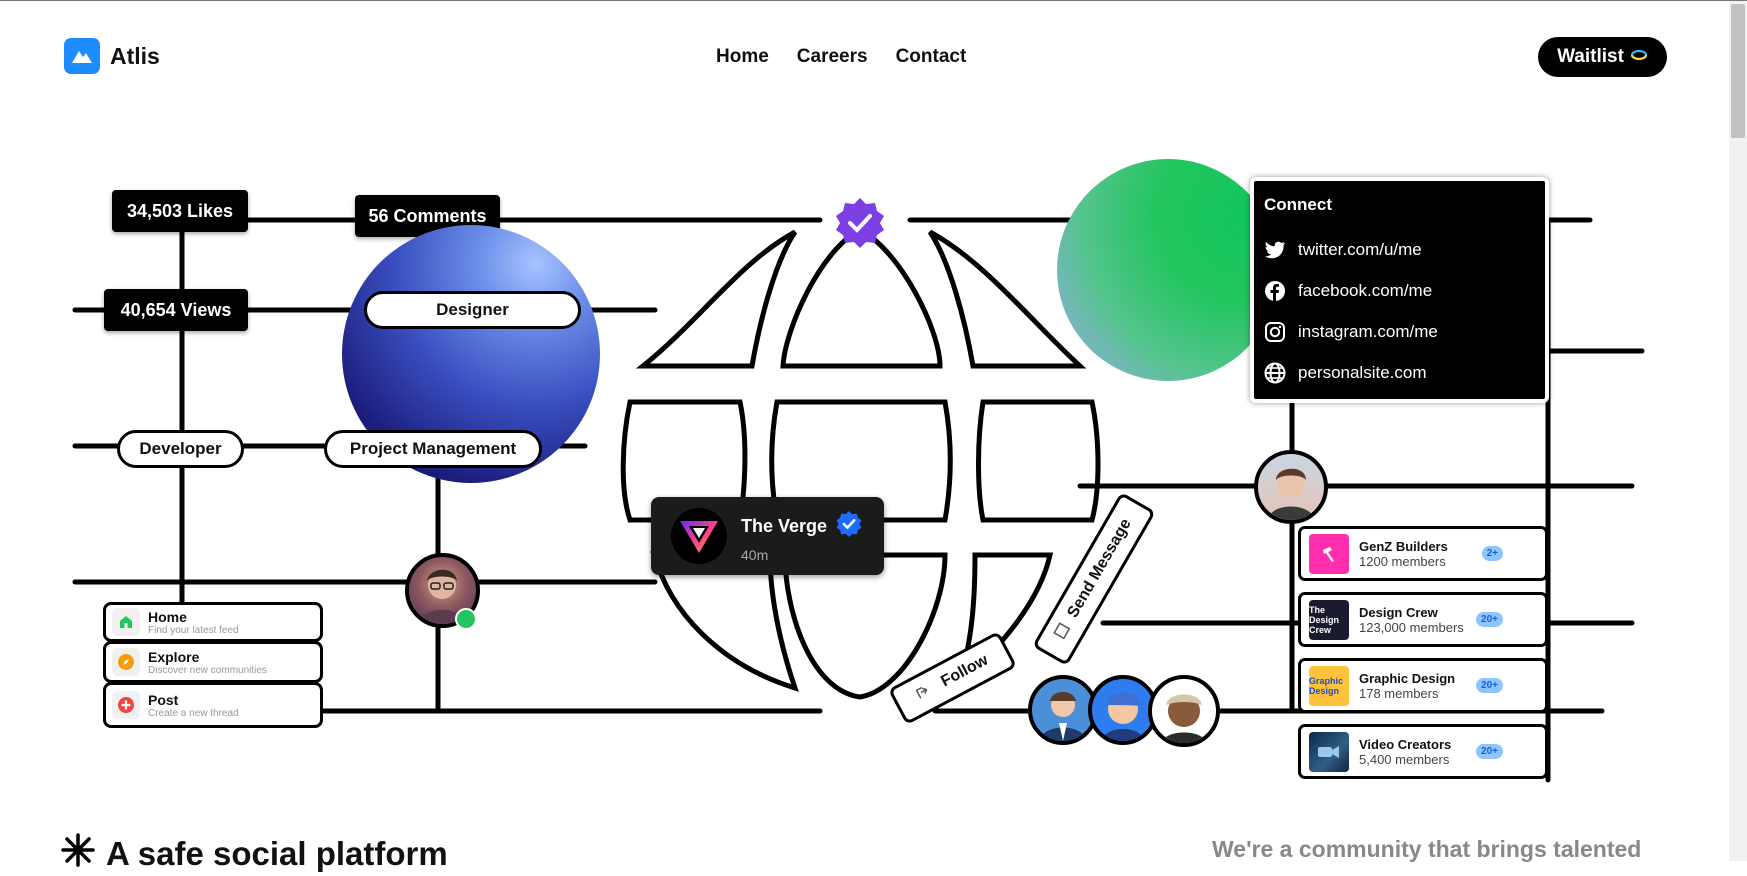 The height and width of the screenshot is (876, 1747). I want to click on menu-item-explore: Explore Discover new communities, so click(213, 662).